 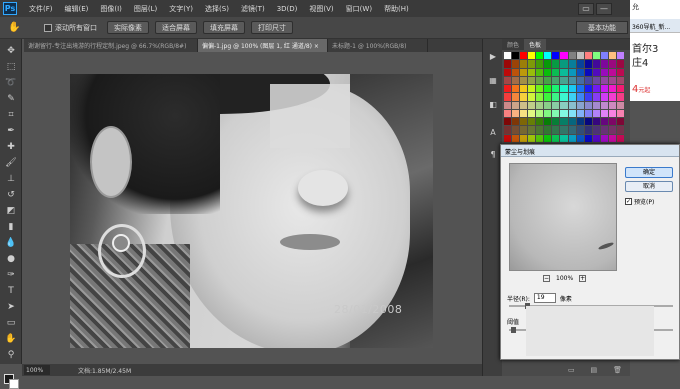 What do you see at coordinates (546, 278) in the screenshot?
I see `zoom-out-button: −` at bounding box center [546, 278].